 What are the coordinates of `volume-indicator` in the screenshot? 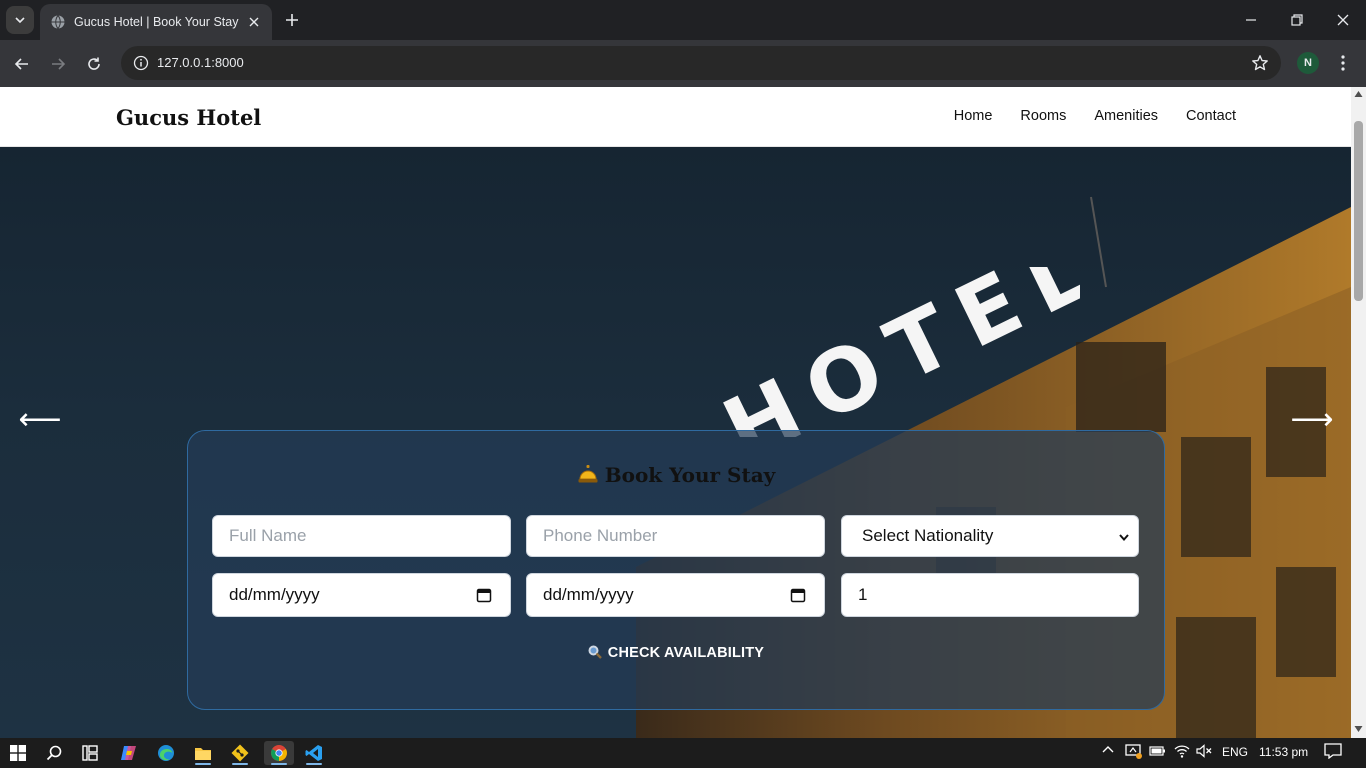 It's located at (1204, 752).